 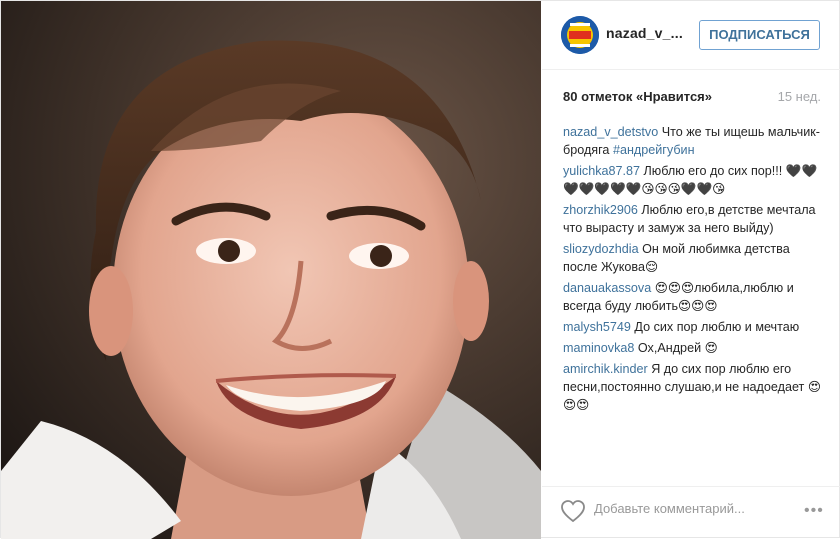 What do you see at coordinates (601, 171) in the screenshot?
I see `comment-username: yulichka87.87` at bounding box center [601, 171].